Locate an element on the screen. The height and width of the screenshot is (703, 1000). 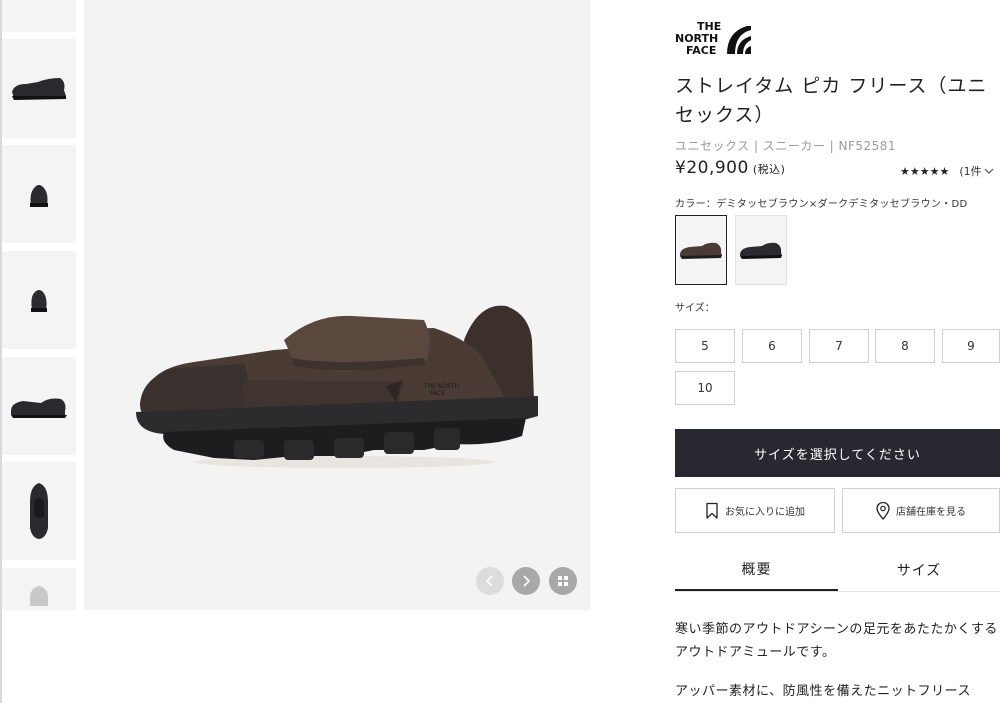
next-image-button is located at coordinates (526, 581).